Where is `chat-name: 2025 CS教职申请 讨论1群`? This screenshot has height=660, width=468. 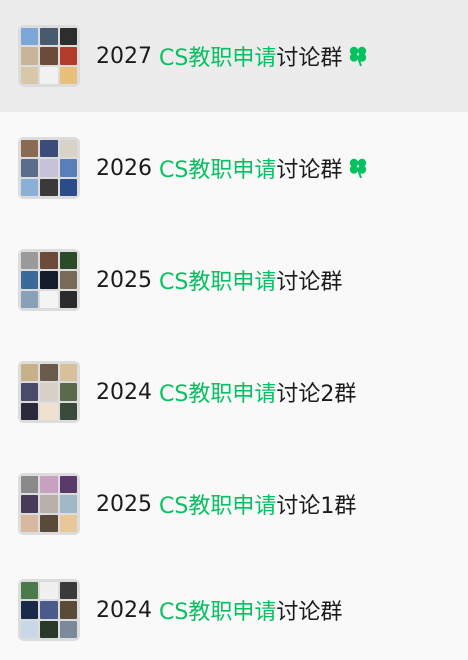
chat-name: 2025 CS教职申请 讨论1群 is located at coordinates (226, 504).